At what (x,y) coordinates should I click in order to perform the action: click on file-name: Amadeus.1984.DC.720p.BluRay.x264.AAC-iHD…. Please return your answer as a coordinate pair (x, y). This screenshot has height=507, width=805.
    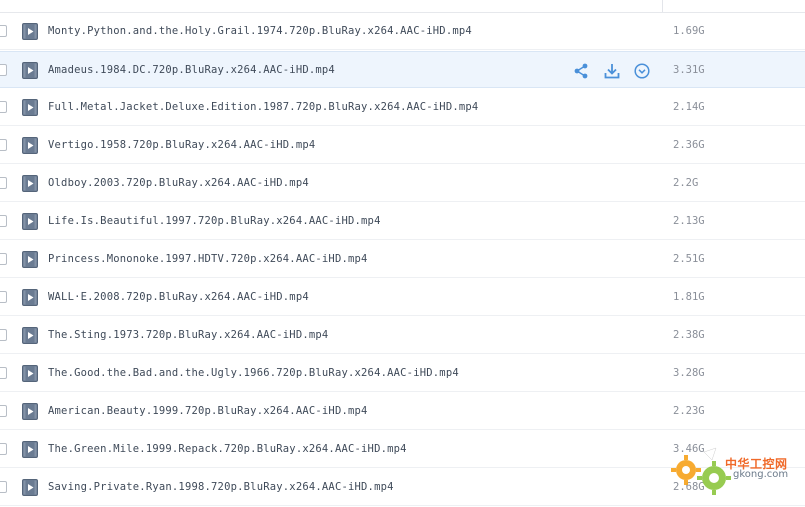
    Looking at the image, I should click on (191, 70).